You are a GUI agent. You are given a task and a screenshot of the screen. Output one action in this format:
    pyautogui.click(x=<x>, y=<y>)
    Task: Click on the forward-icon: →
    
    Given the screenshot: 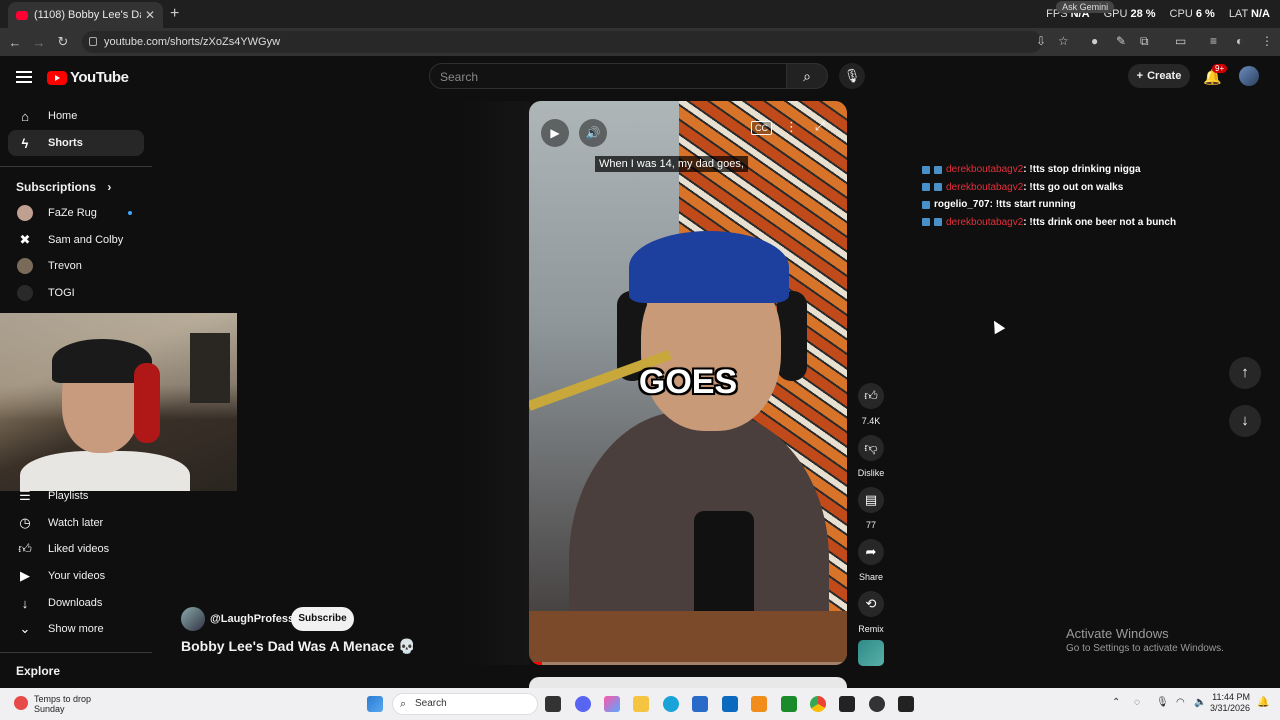 What is the action you would take?
    pyautogui.click(x=39, y=42)
    